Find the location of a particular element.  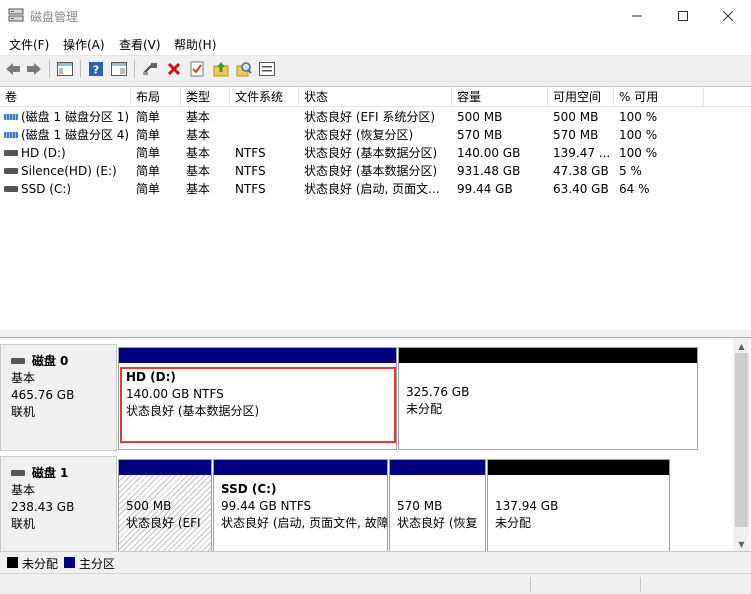

menu-action: 操作(A) is located at coordinates (84, 44).